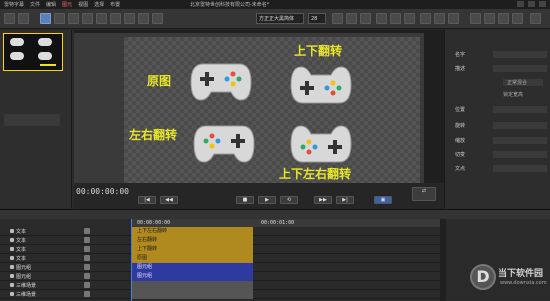 This screenshot has height=301, width=550. What do you see at coordinates (345, 200) in the screenshot?
I see `last-frame-button: ▶|` at bounding box center [345, 200].